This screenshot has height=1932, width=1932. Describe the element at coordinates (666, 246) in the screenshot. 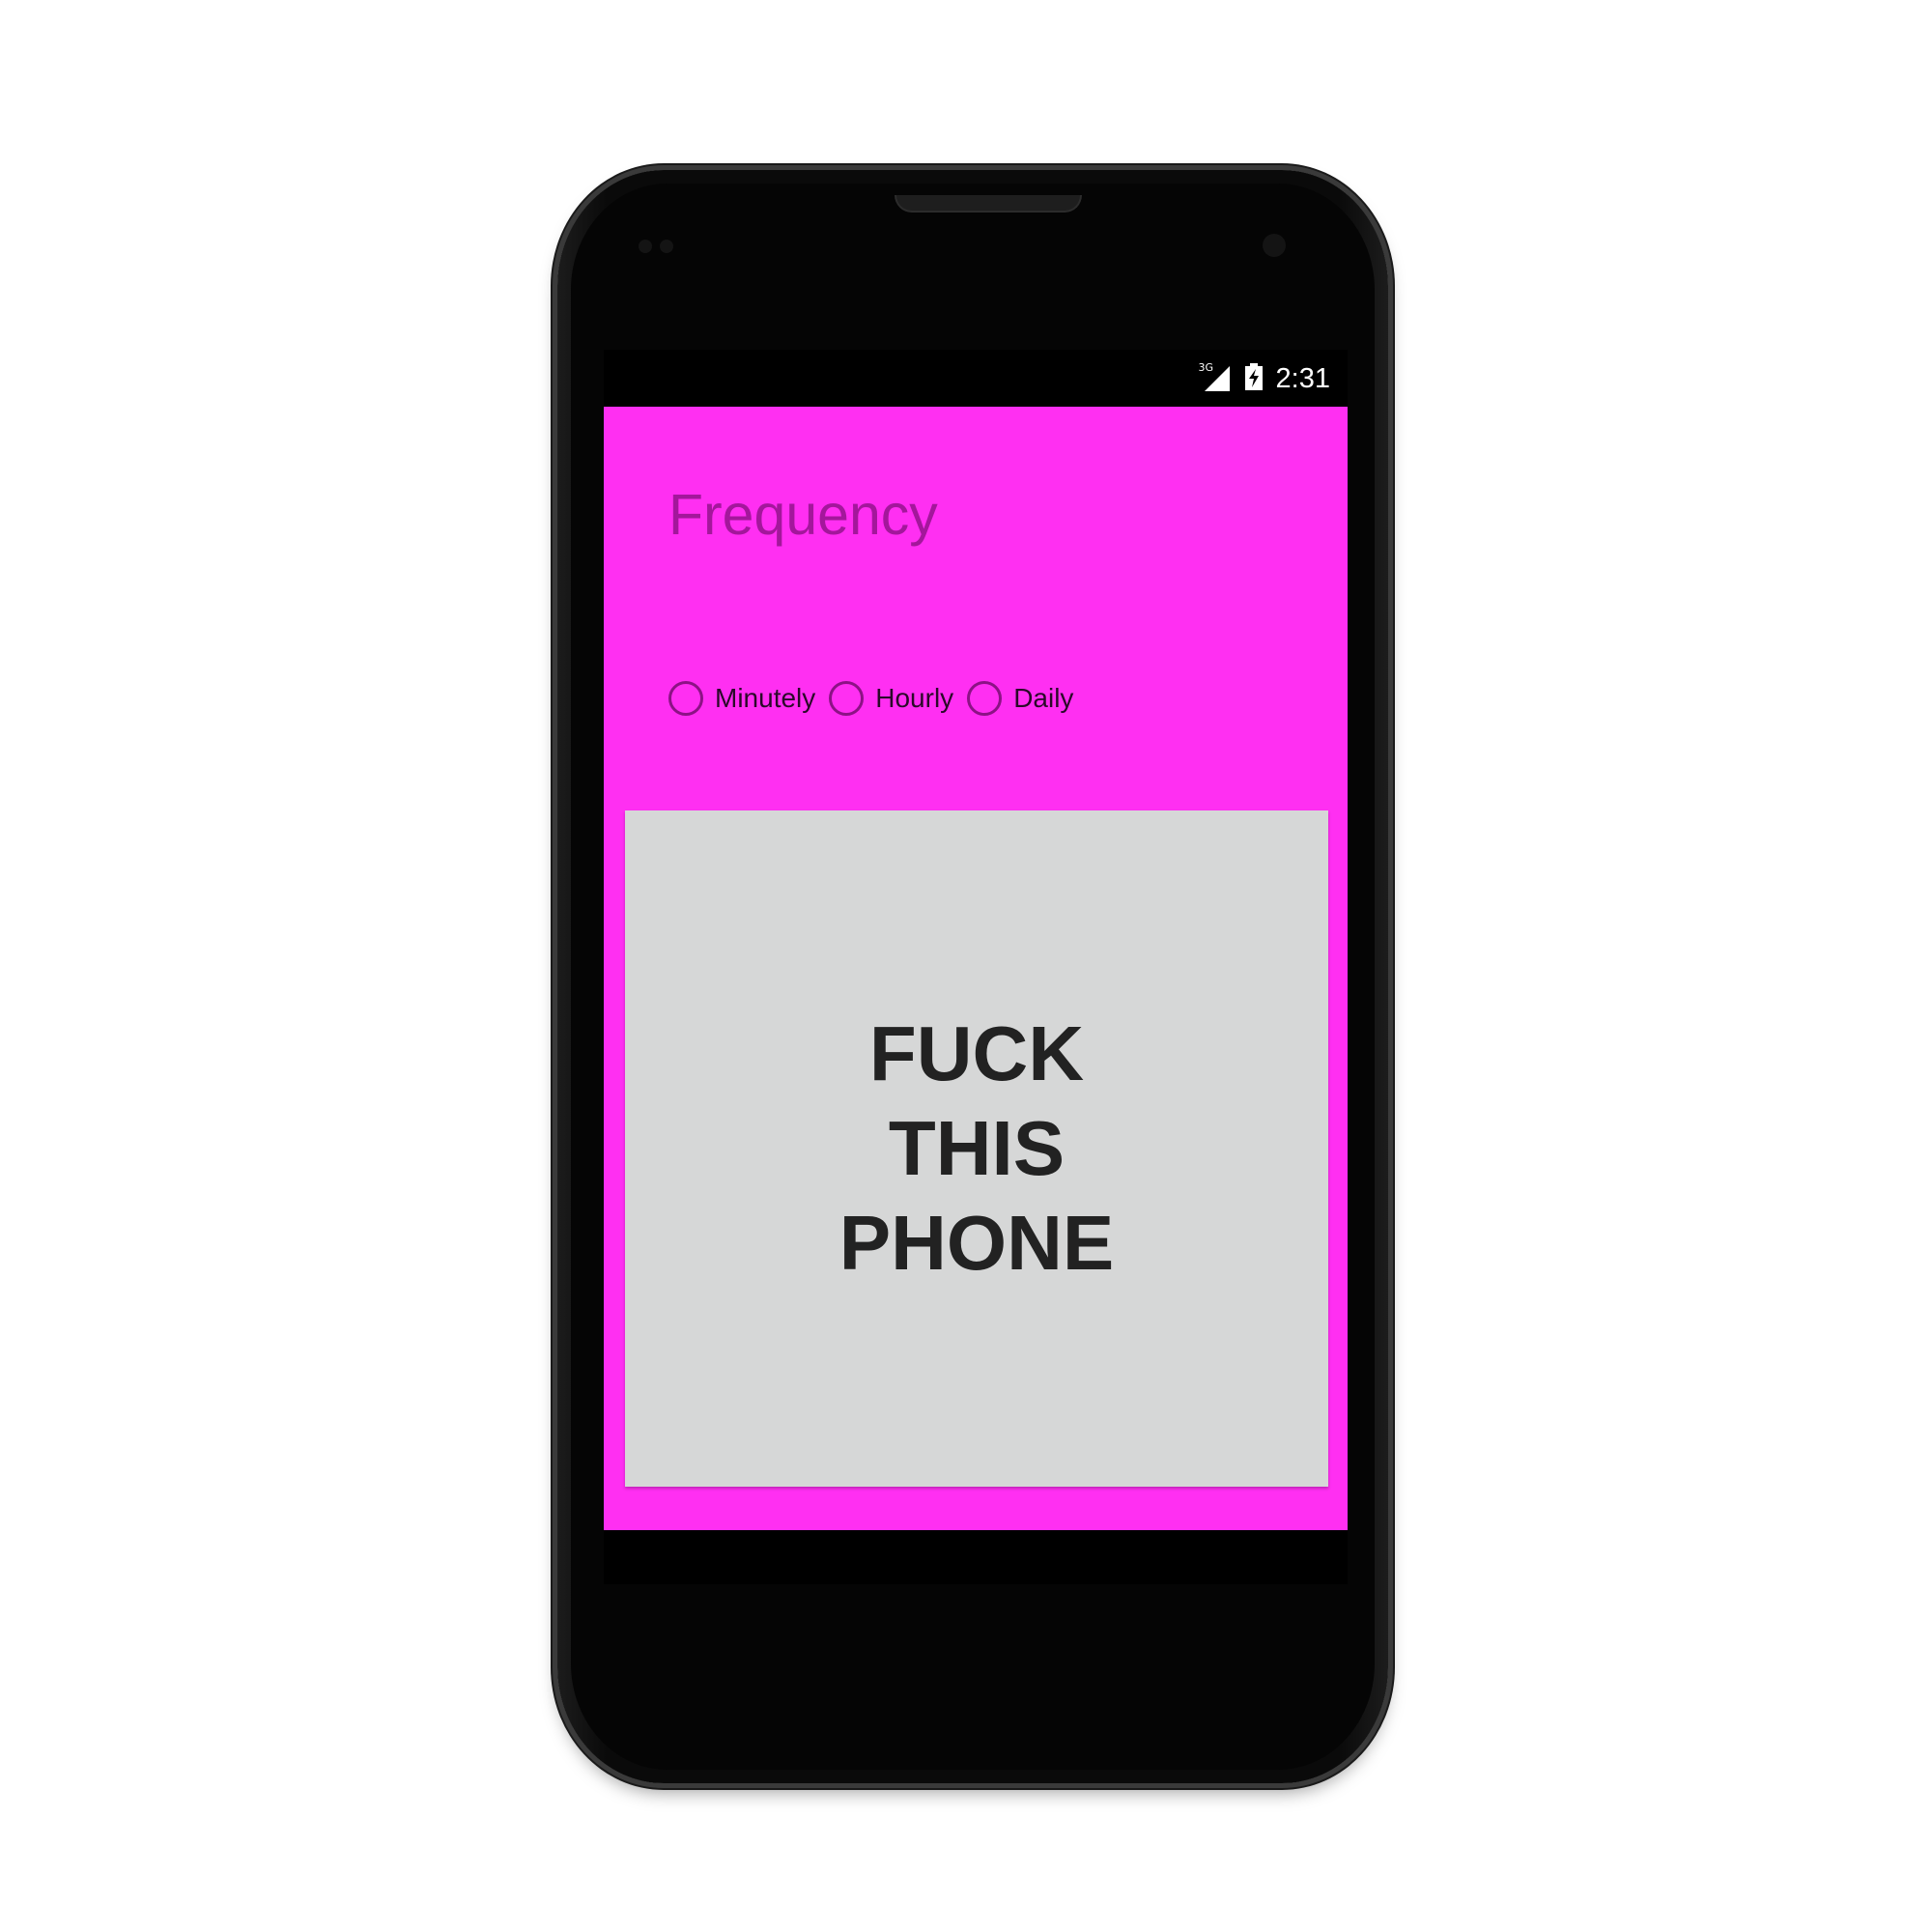

I see `light-sensor` at that location.